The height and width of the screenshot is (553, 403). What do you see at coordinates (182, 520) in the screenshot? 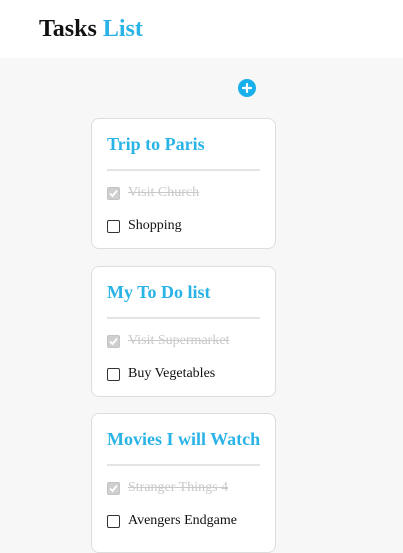
I see `task-label: Avengers Endgame` at bounding box center [182, 520].